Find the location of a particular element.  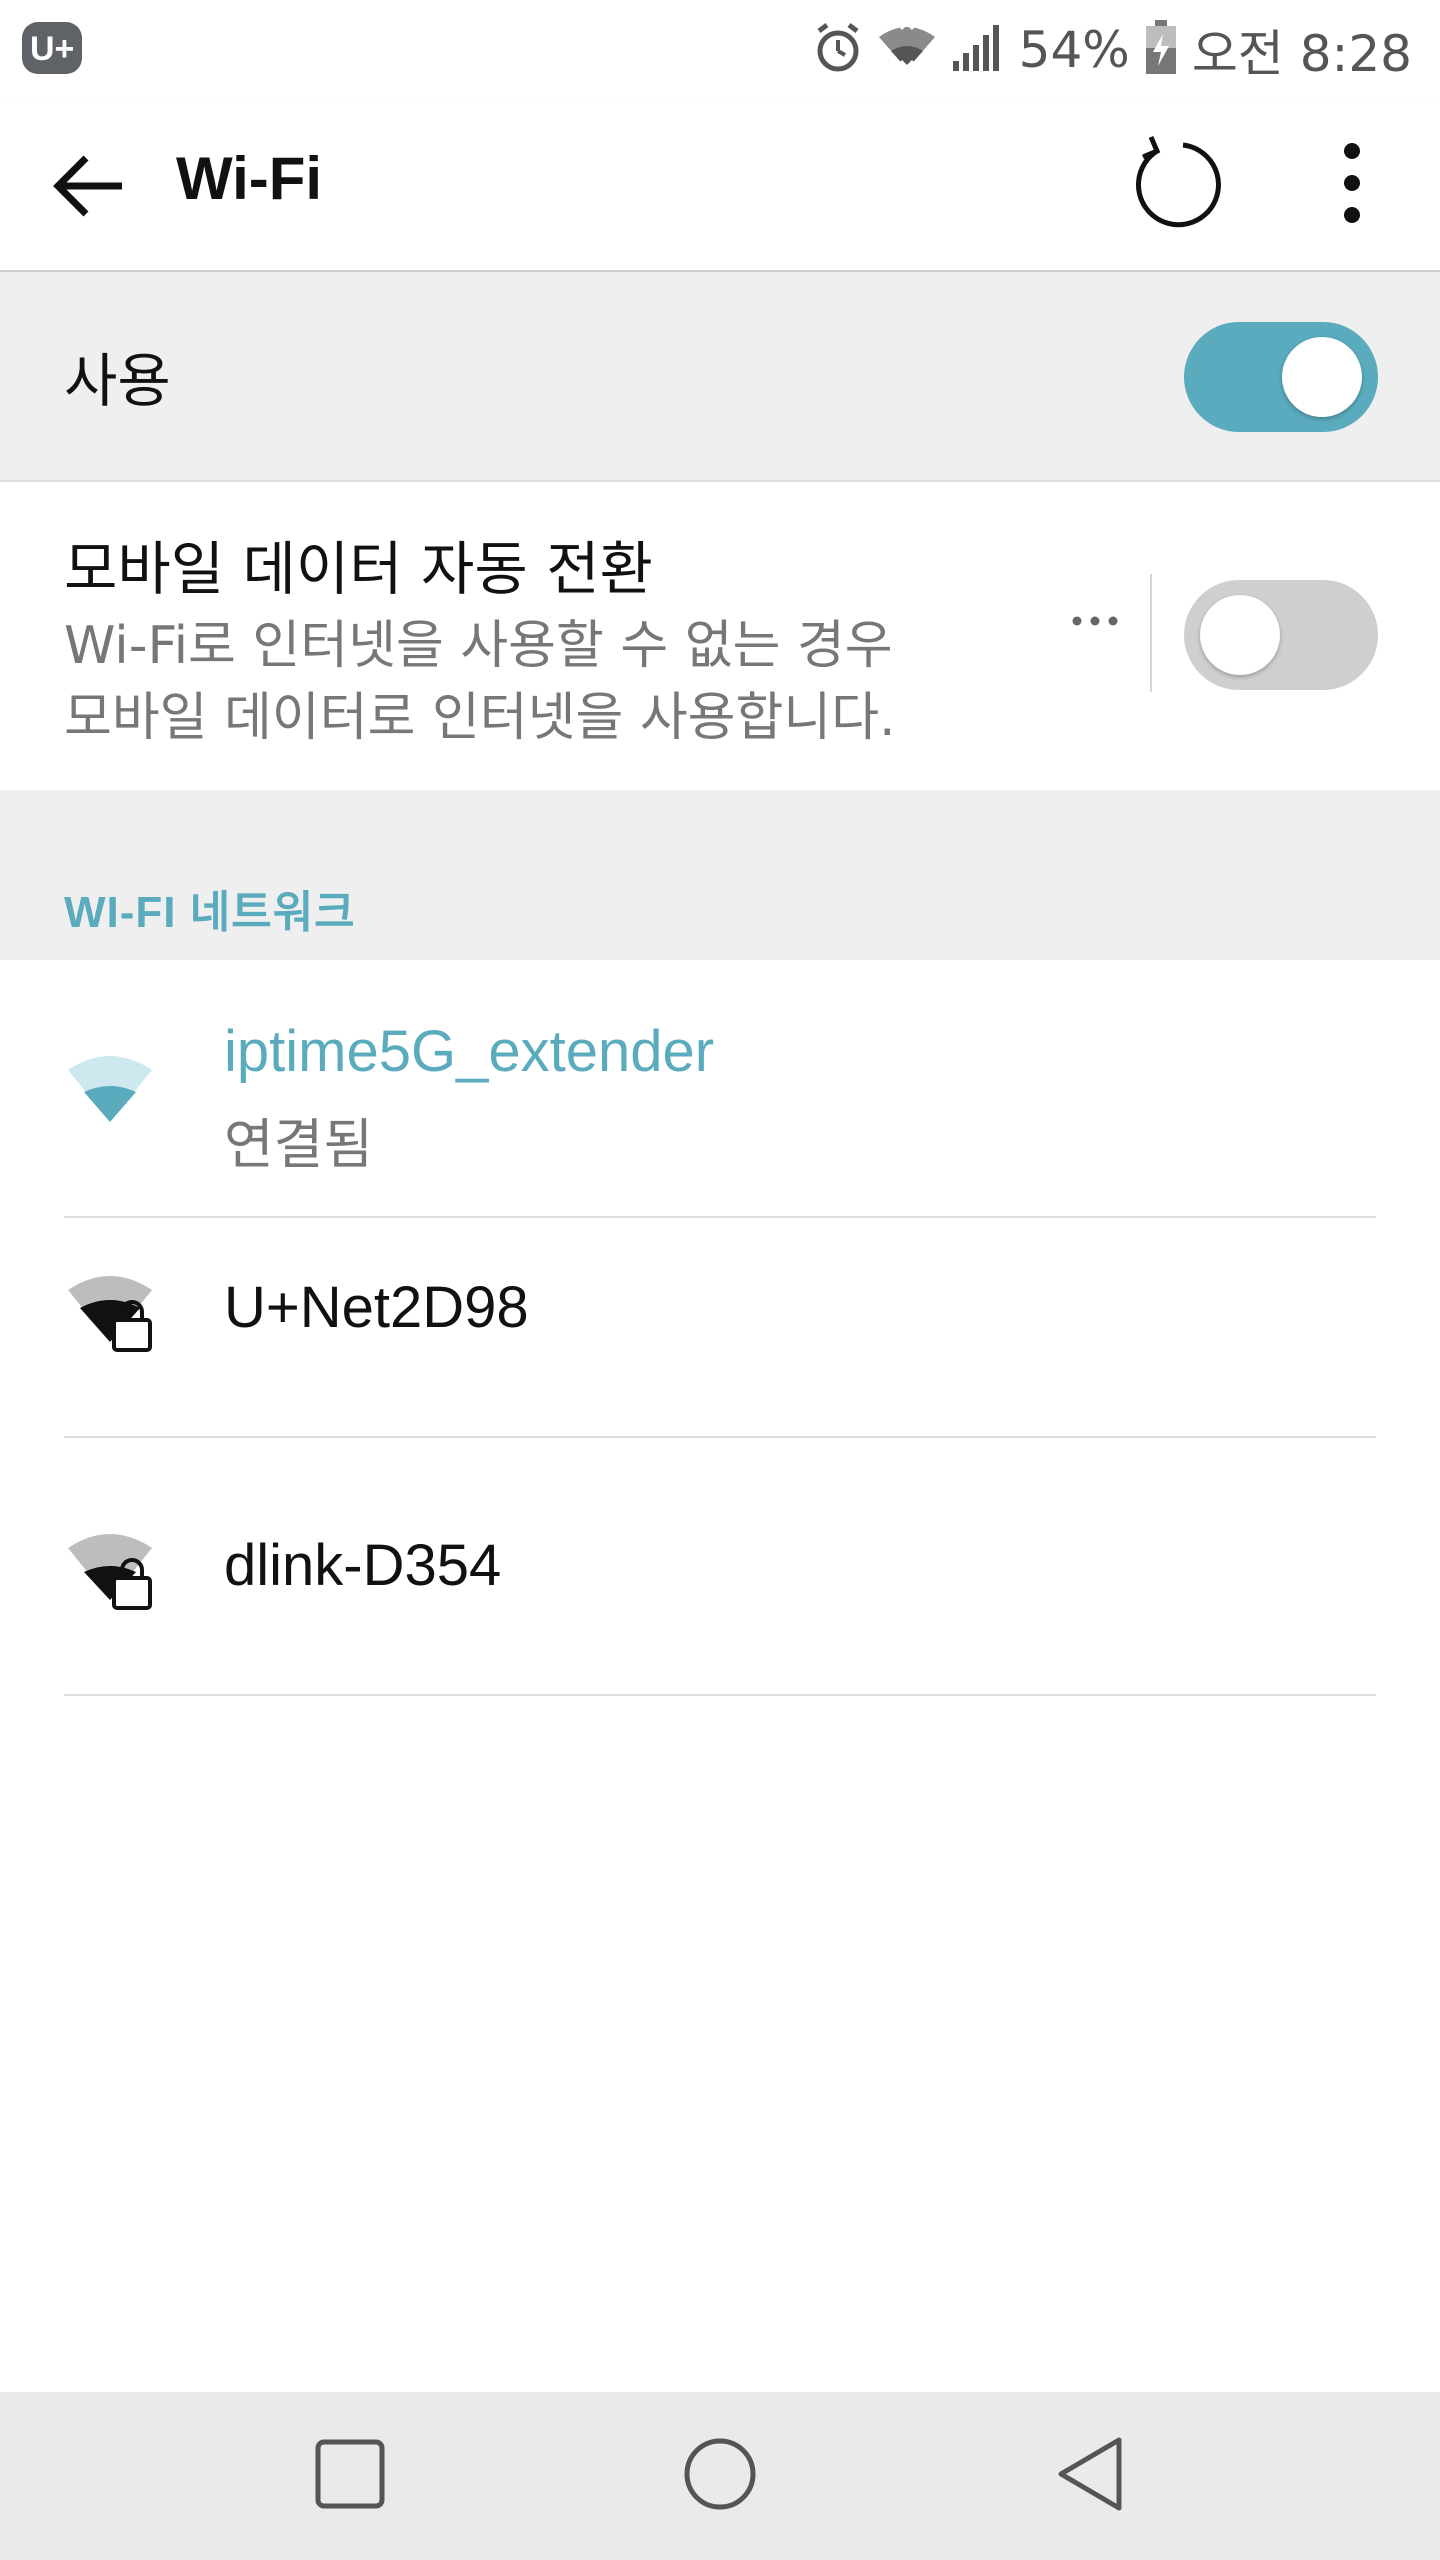

mobile-data-title: 모바일 데이터 자동 전환 is located at coordinates (358, 569).